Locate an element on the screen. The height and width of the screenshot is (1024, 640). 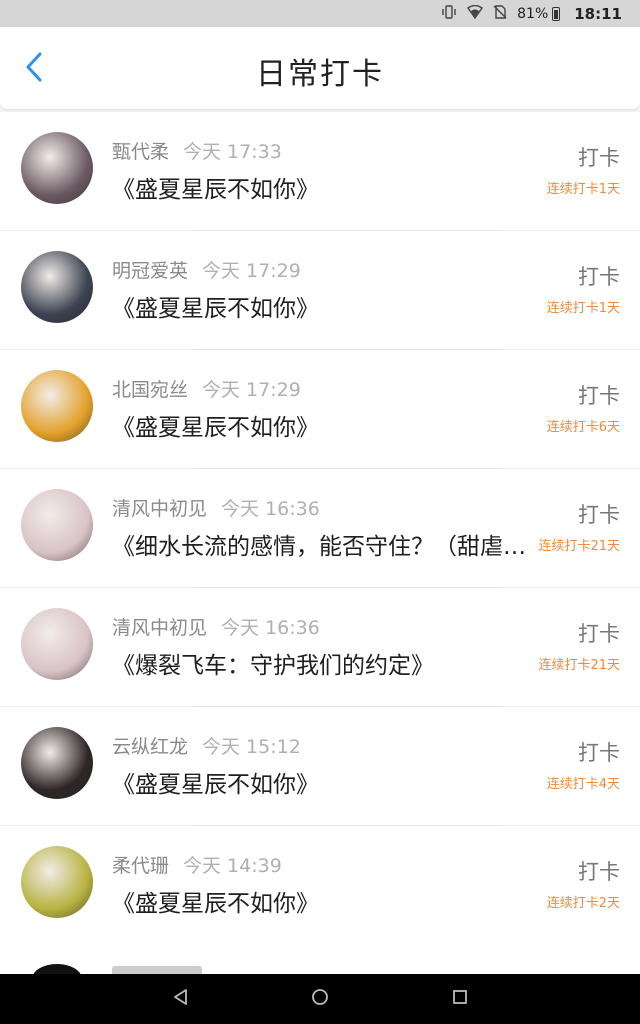
list-item: 甄代柔 今天 17:33 《盛夏星辰不如你》 打卡连续打卡1天 is located at coordinates (320, 171).